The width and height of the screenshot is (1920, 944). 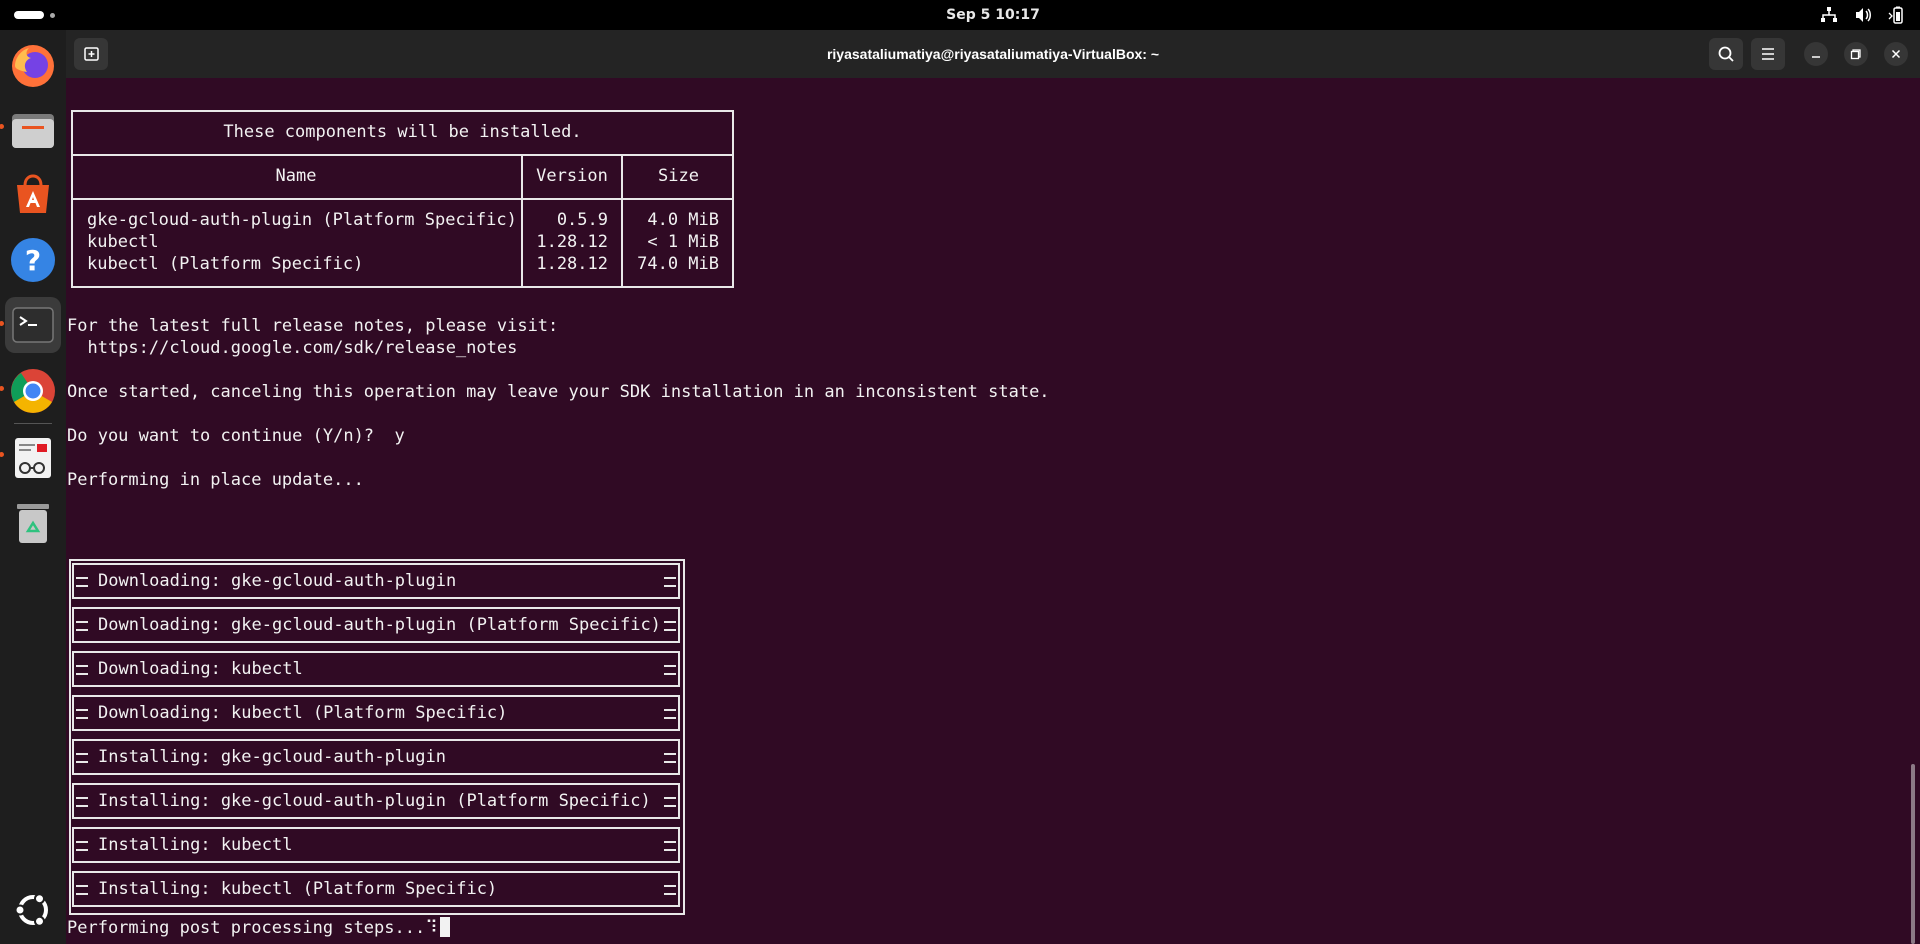 I want to click on progress-label: Installing: kubectl (Platform Specific), so click(x=298, y=889).